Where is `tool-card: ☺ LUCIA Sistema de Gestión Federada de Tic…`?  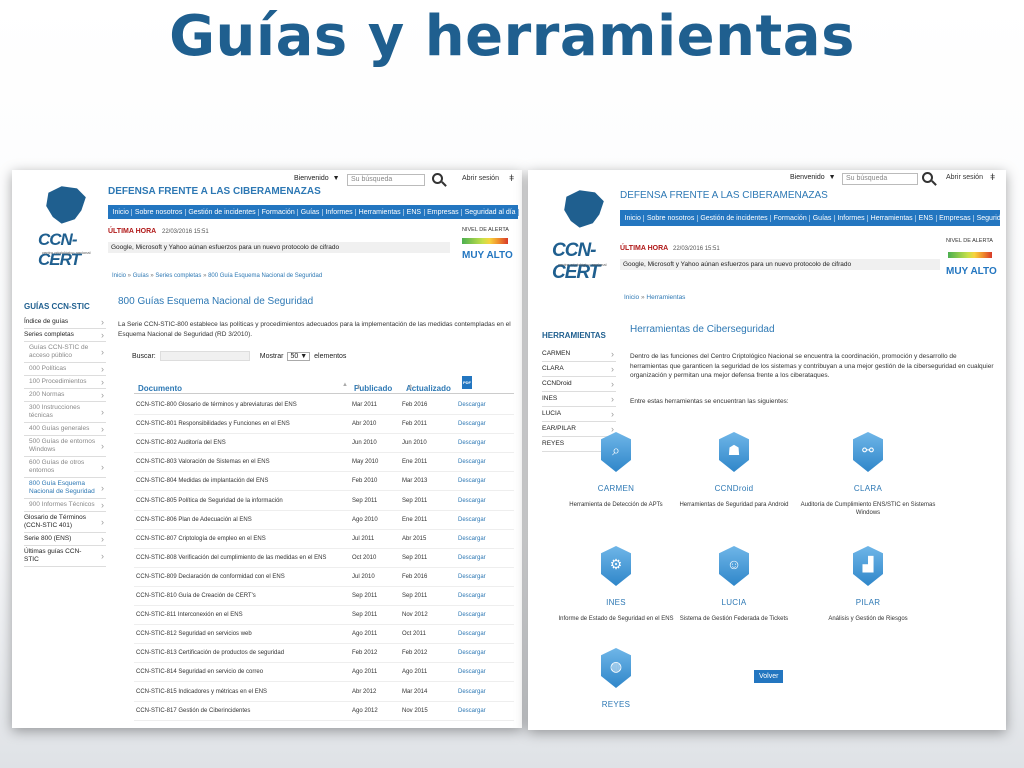 tool-card: ☺ LUCIA Sistema de Gestión Federada de Tic… is located at coordinates (734, 584).